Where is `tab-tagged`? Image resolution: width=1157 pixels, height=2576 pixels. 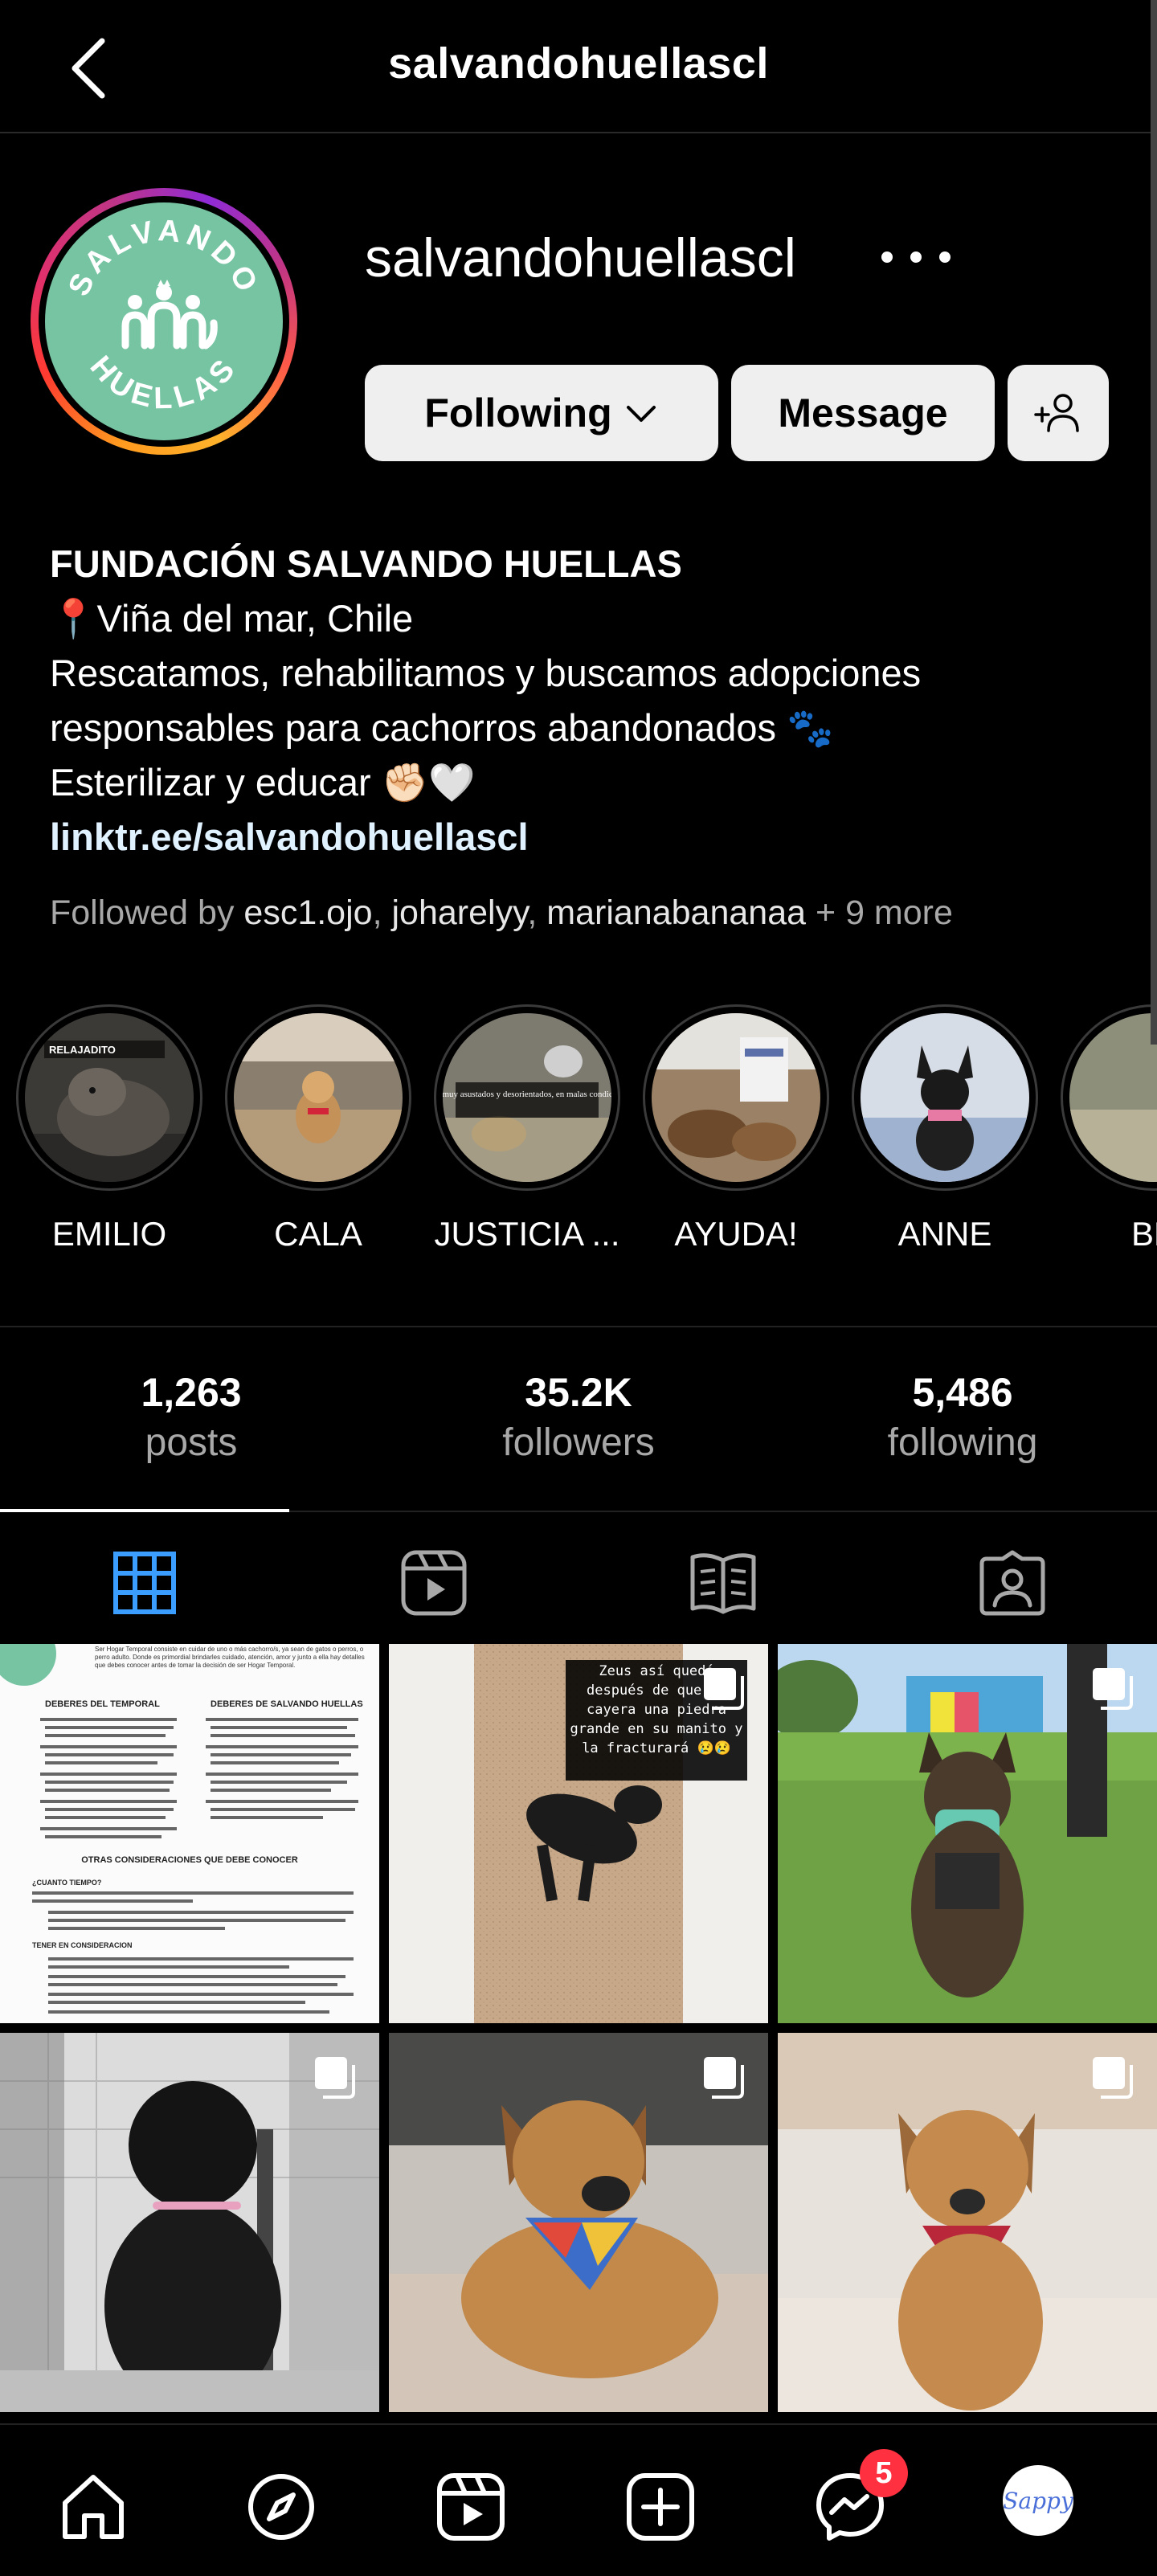
tab-tagged is located at coordinates (1012, 1583).